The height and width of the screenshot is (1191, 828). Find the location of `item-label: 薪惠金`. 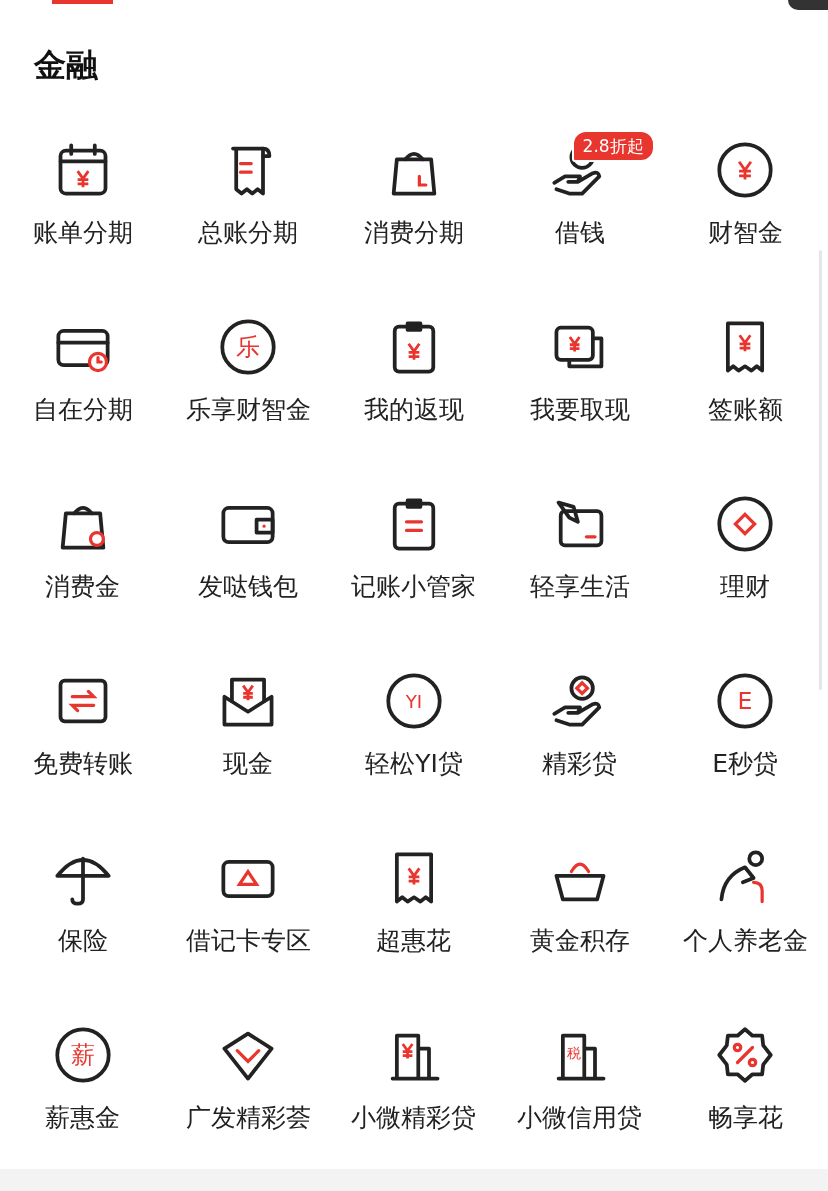

item-label: 薪惠金 is located at coordinates (83, 1118).